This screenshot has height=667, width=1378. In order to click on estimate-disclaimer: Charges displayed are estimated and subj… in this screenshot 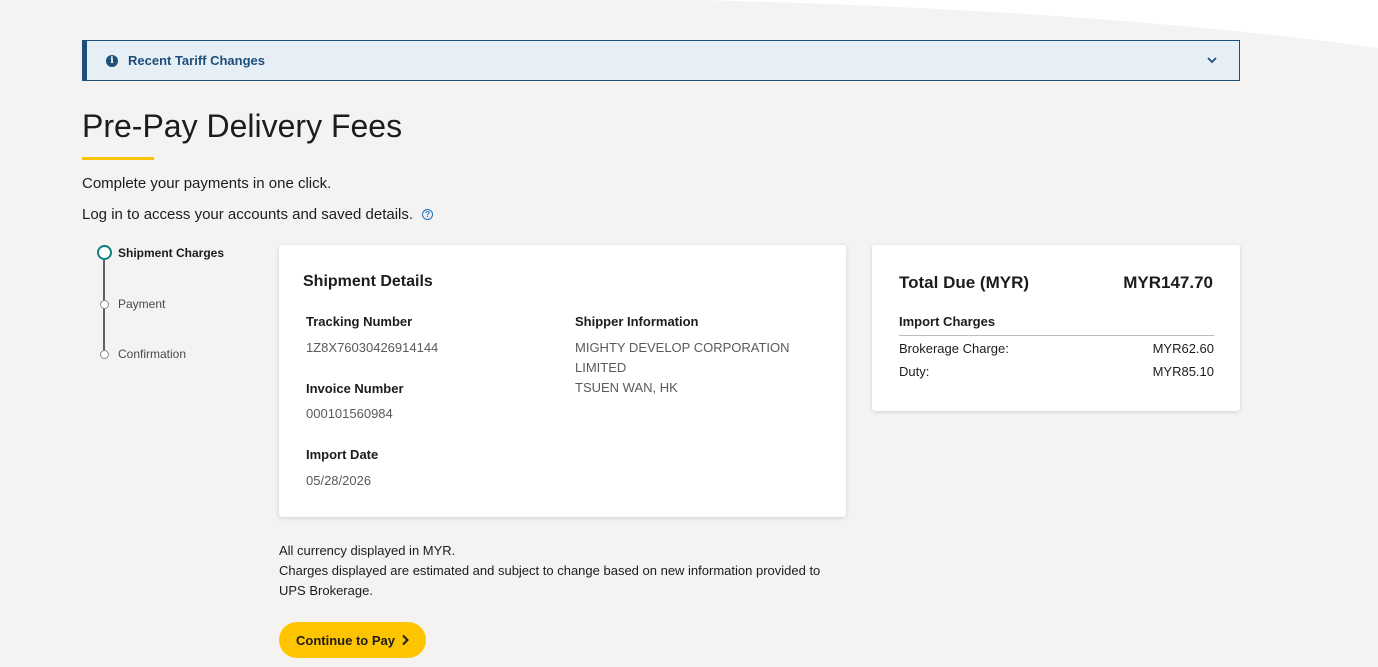, I will do `click(550, 580)`.